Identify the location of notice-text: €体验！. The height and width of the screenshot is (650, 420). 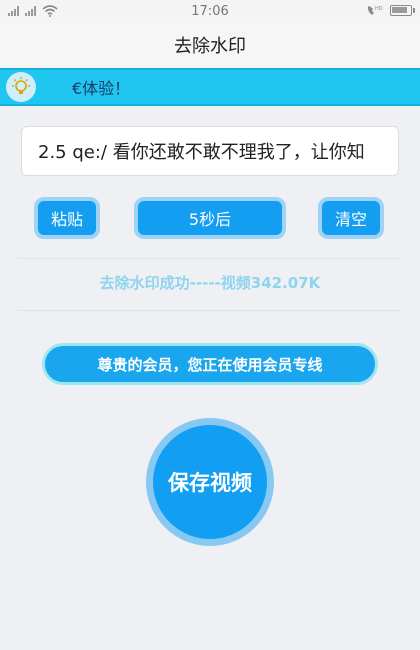
(101, 88).